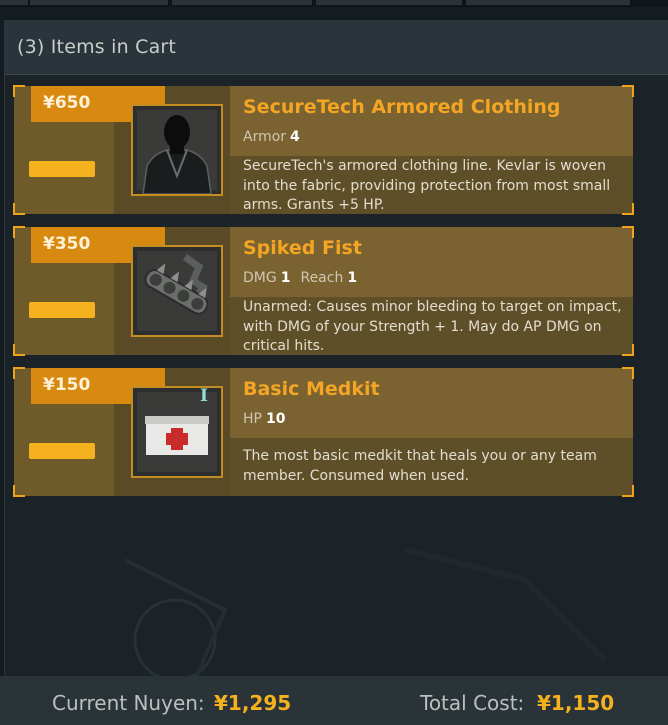 The height and width of the screenshot is (725, 668). I want to click on top-tab-strip, so click(334, 3).